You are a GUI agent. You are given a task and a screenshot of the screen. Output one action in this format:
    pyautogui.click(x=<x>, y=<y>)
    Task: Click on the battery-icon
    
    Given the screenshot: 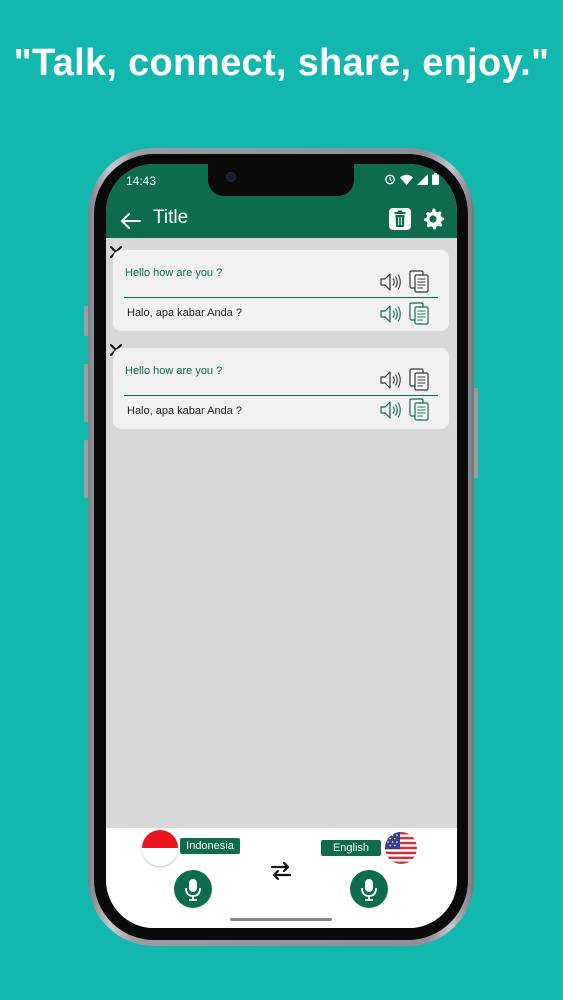 What is the action you would take?
    pyautogui.click(x=435, y=179)
    